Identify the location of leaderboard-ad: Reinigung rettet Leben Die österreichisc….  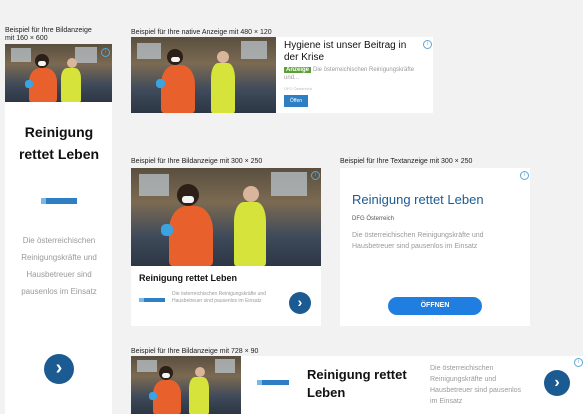
(357, 385).